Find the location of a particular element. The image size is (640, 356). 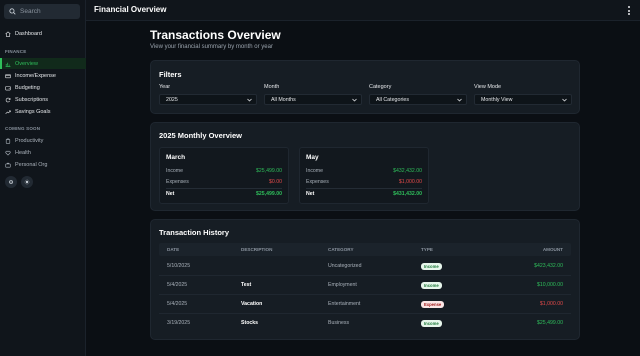

expenses-value: $1,000.00 is located at coordinates (410, 182).